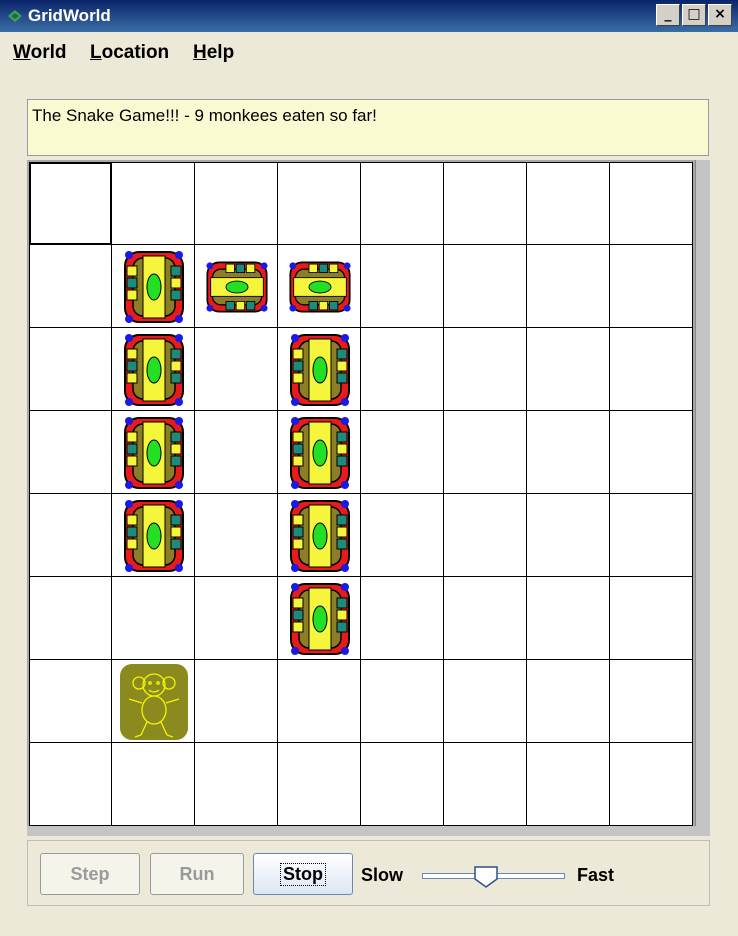 Image resolution: width=738 pixels, height=936 pixels. I want to click on close-icon: ×, so click(720, 15).